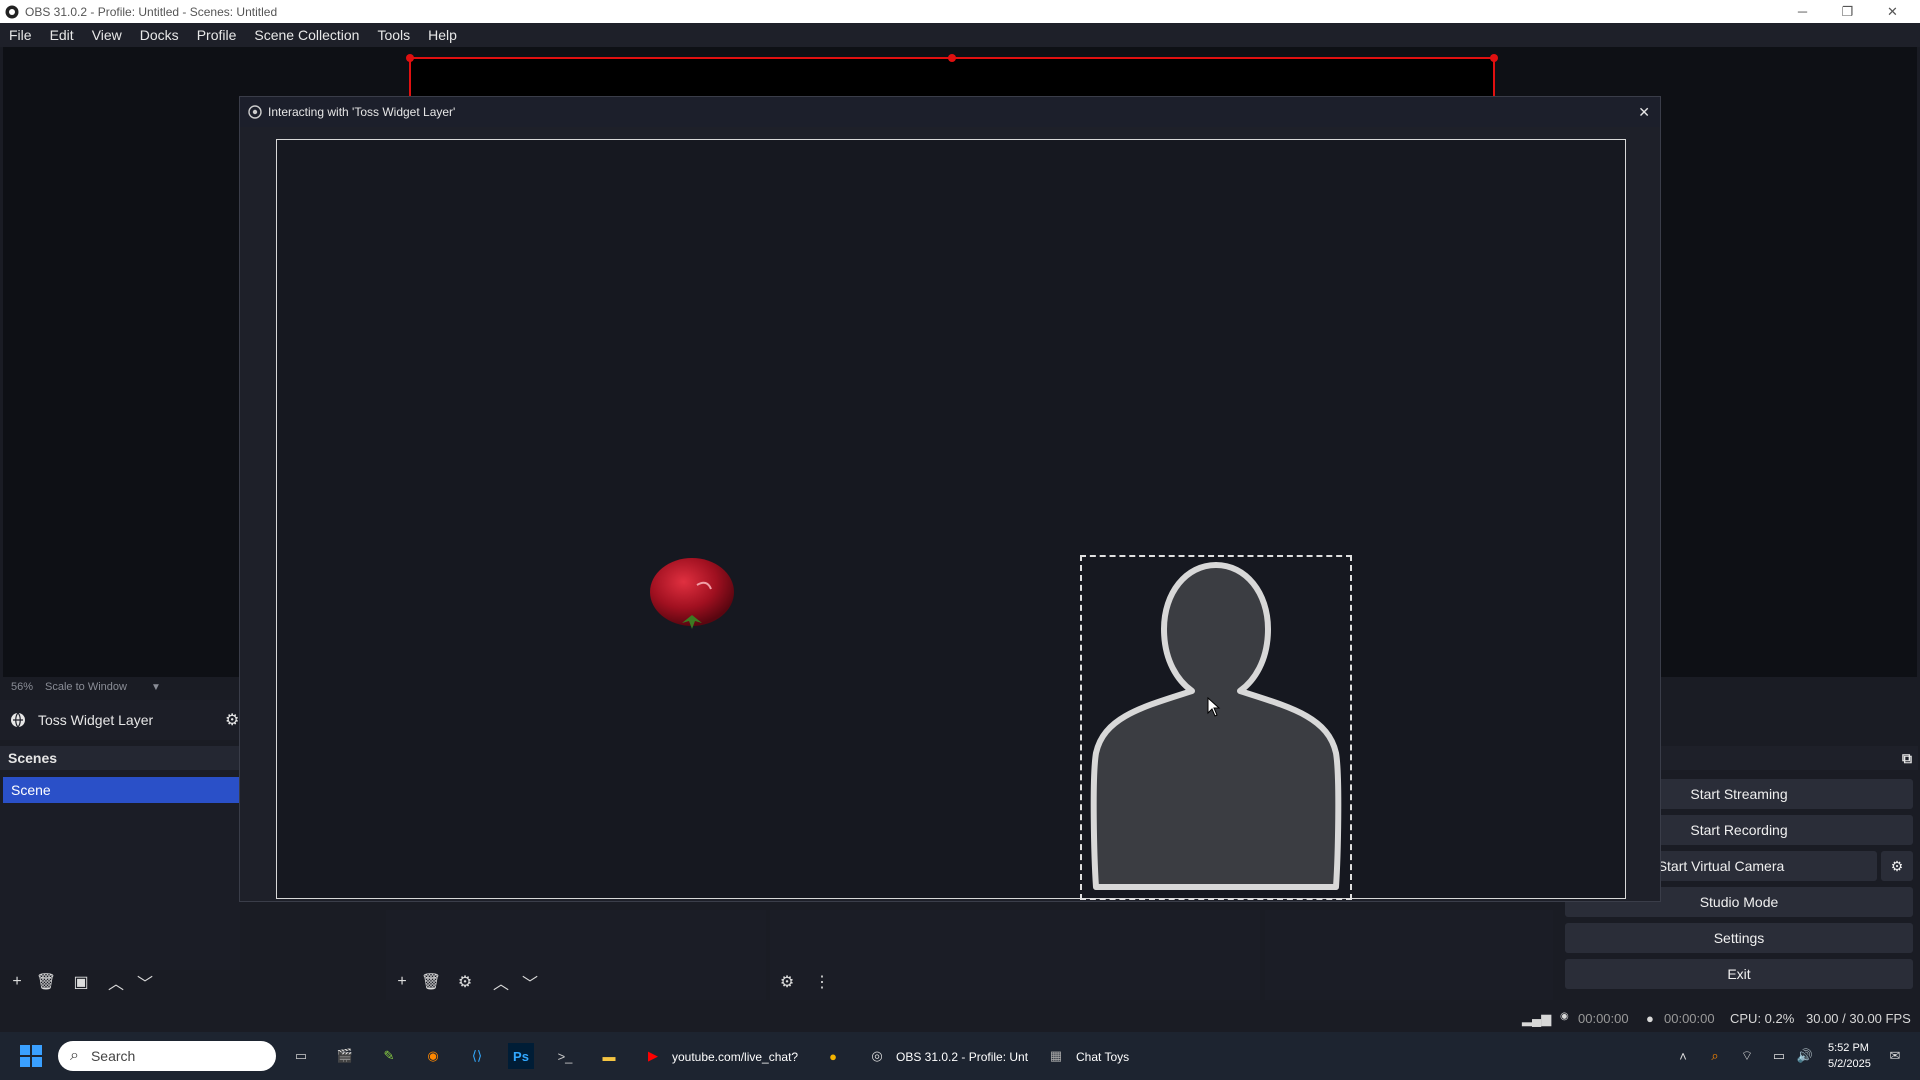 The image size is (1920, 1080). I want to click on preview-canvas, so click(952, 77).